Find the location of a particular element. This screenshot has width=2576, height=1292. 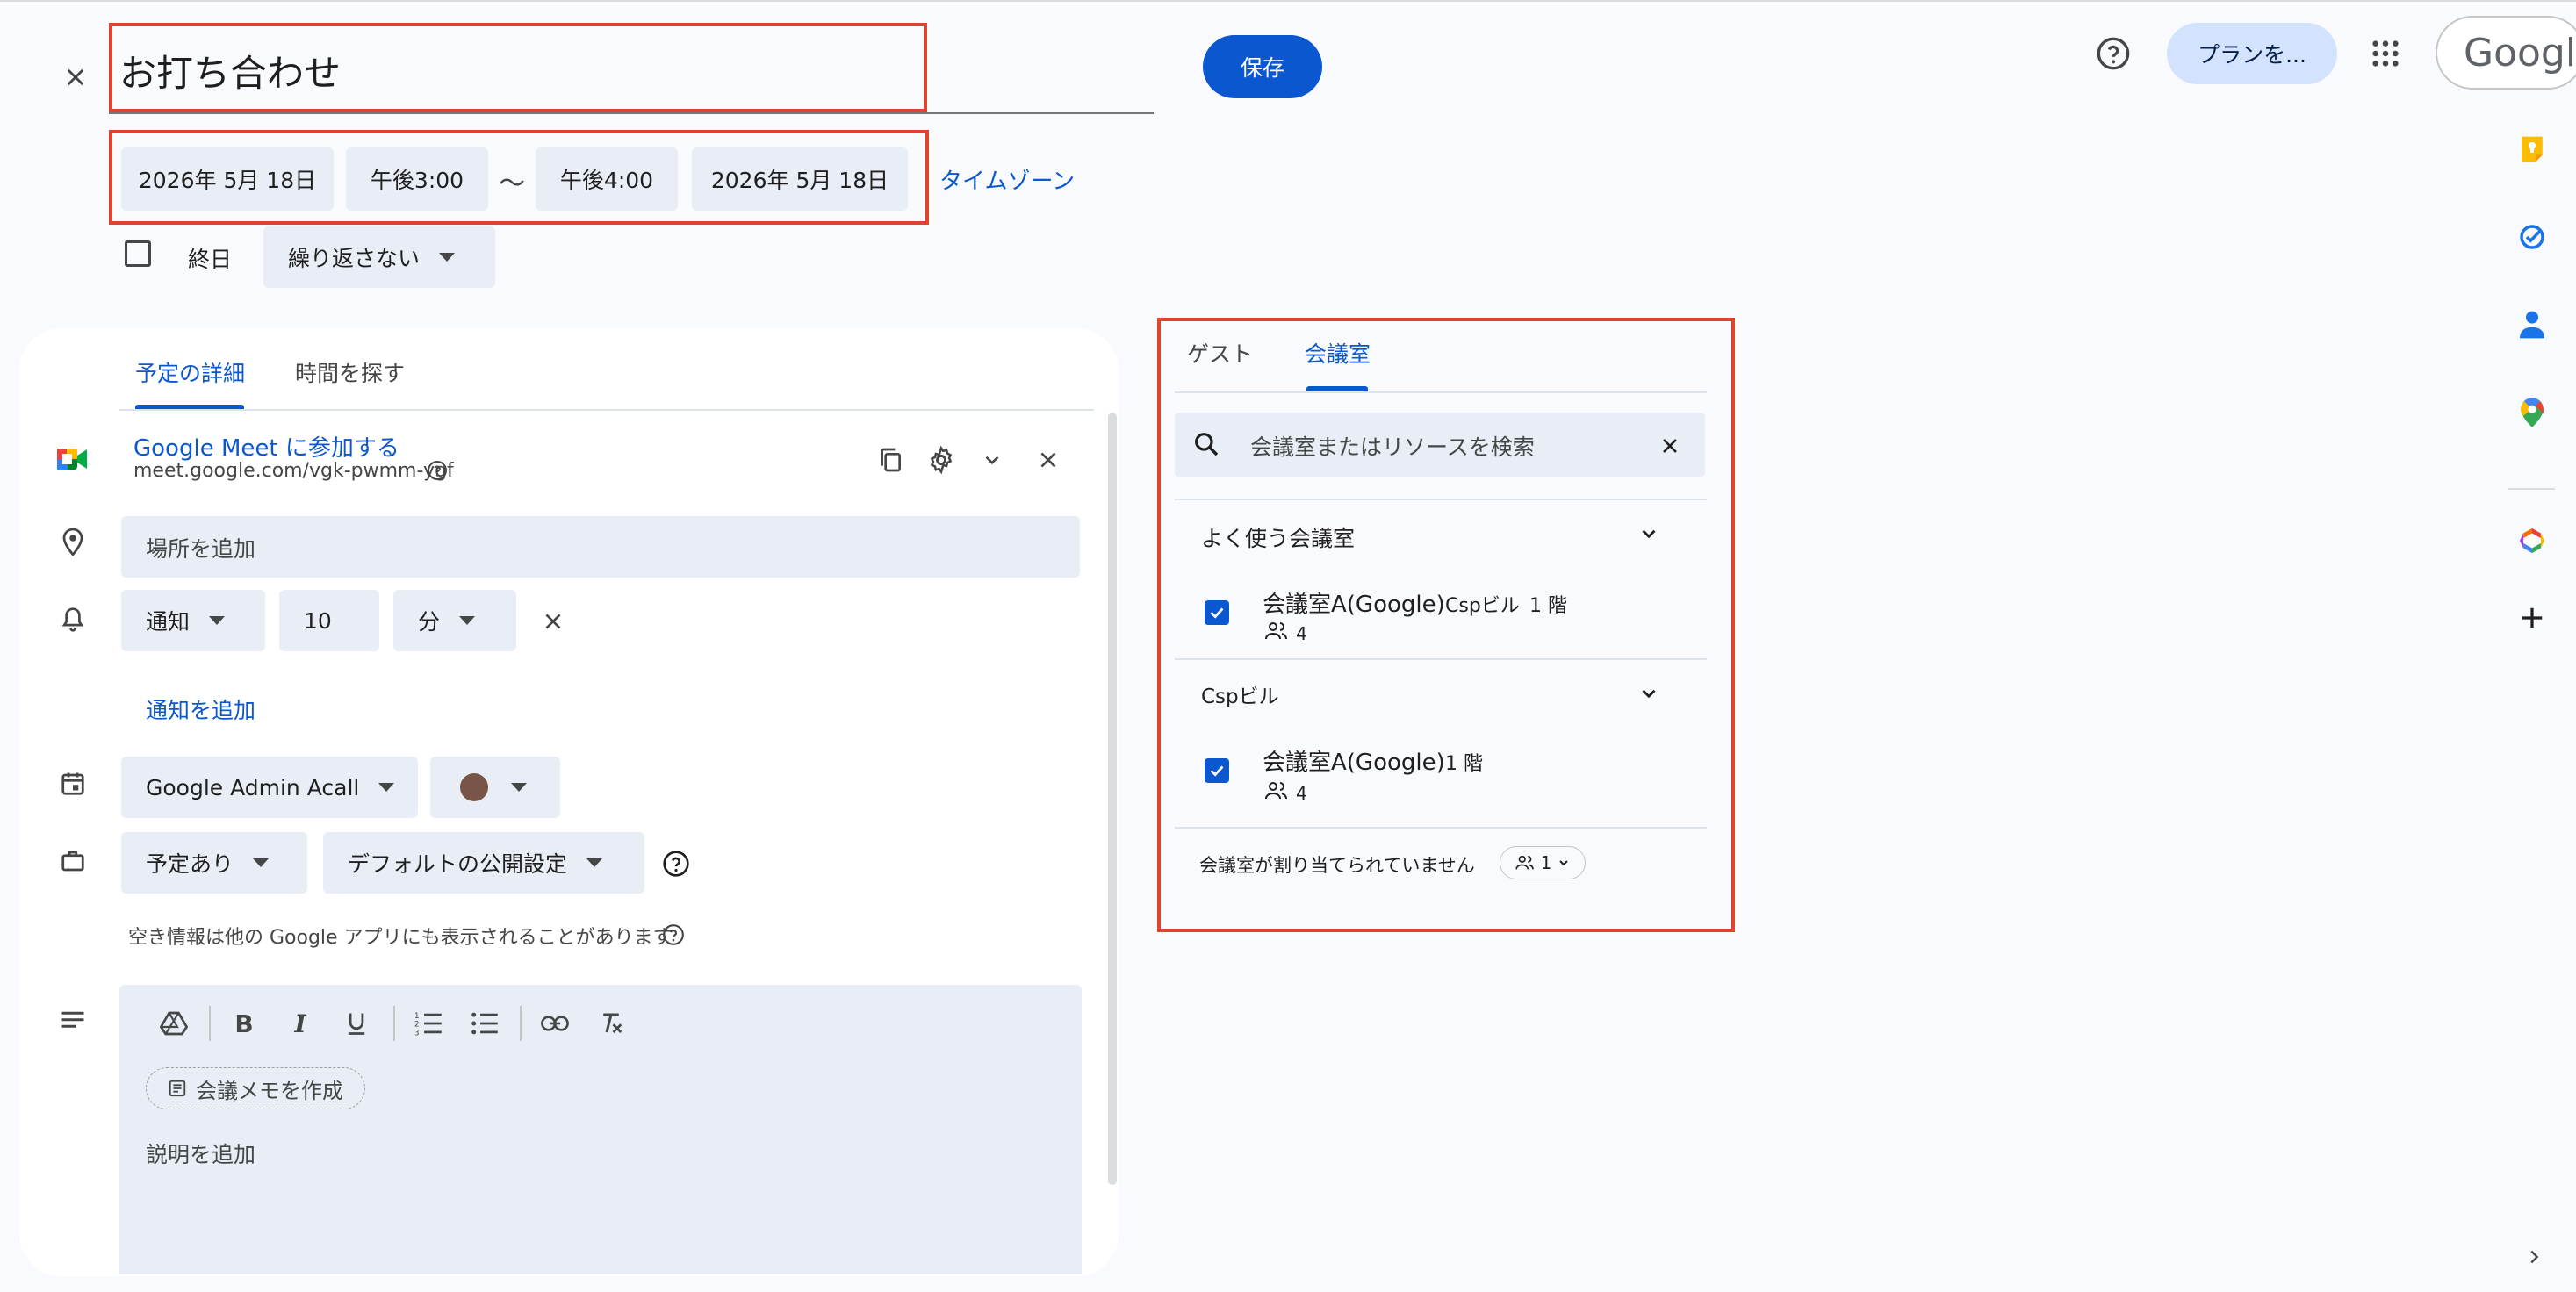

notification-type-label: 通知 is located at coordinates (168, 622).